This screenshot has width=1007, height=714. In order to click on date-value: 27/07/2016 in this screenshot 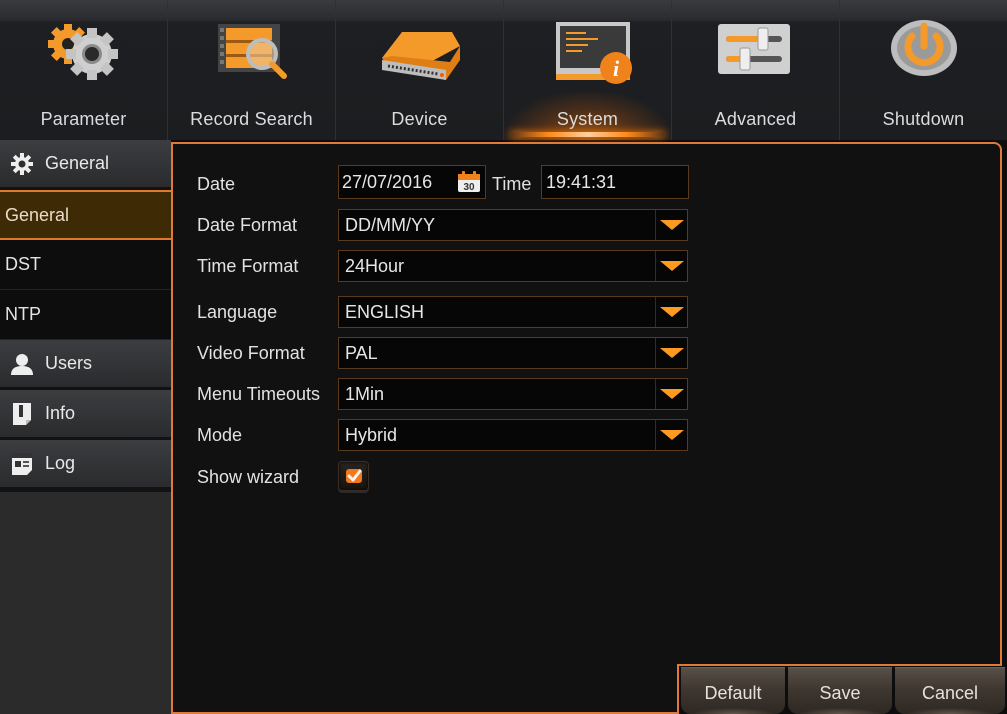, I will do `click(387, 181)`.